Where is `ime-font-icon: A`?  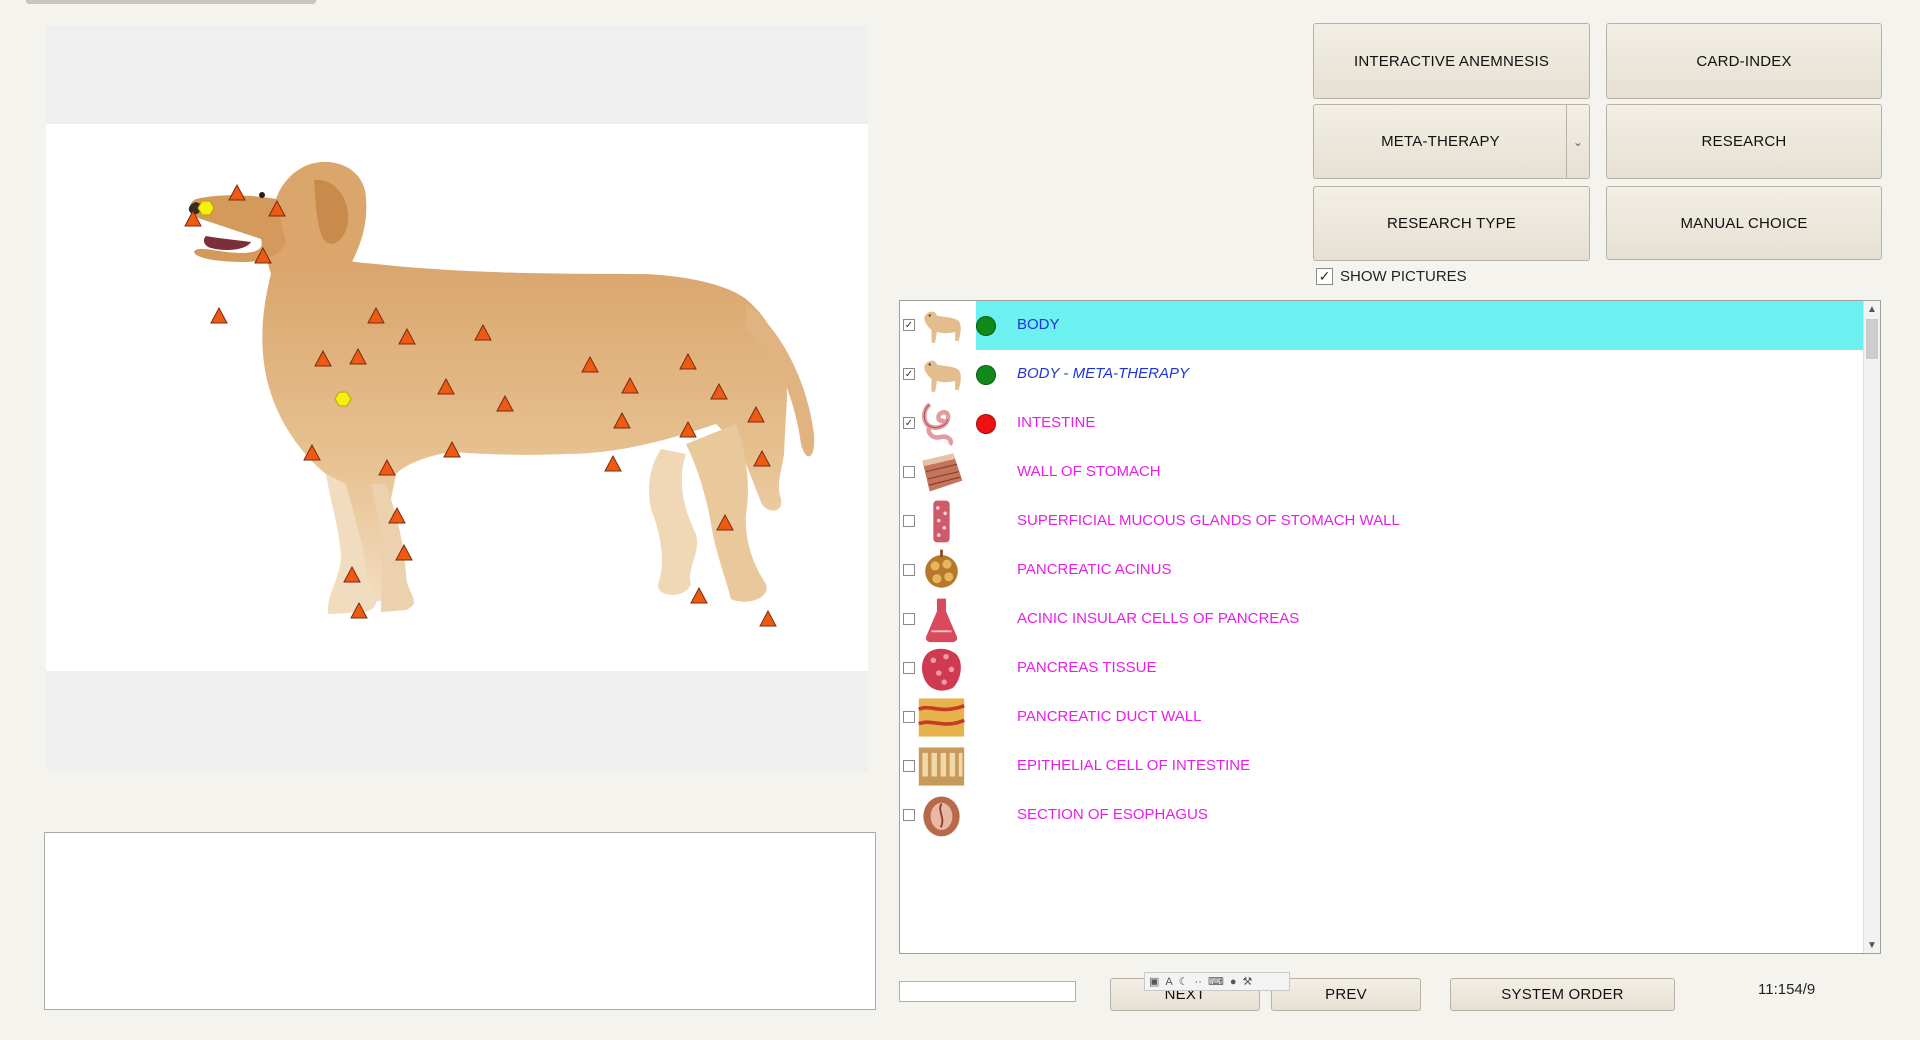
ime-font-icon: A is located at coordinates (1168, 982).